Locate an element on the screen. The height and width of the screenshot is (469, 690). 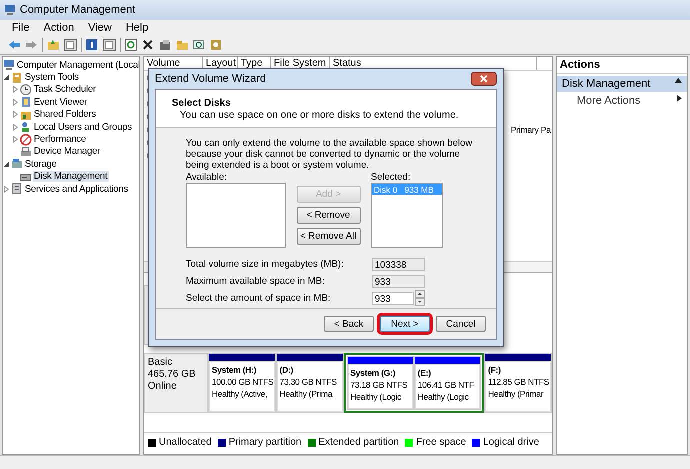
tree-item: Shared Folders is located at coordinates (65, 114).